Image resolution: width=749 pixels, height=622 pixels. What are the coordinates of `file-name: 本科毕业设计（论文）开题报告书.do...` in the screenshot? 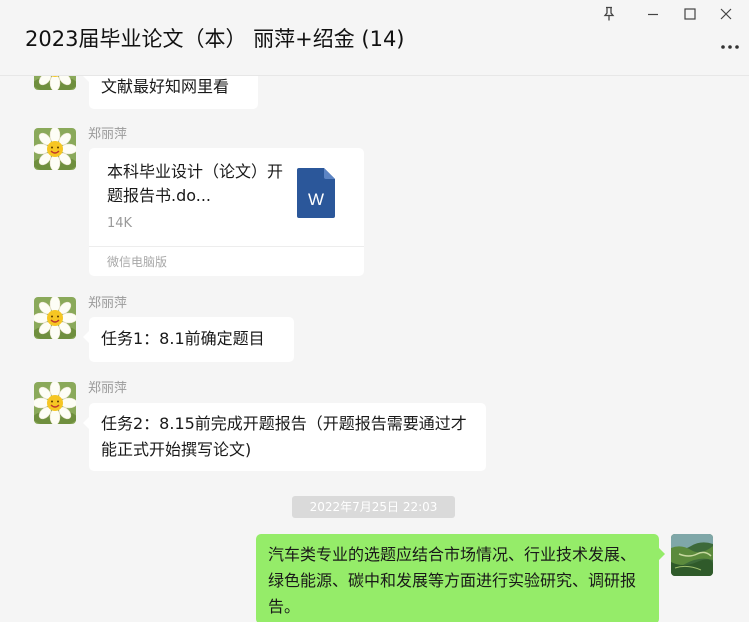 It's located at (195, 183).